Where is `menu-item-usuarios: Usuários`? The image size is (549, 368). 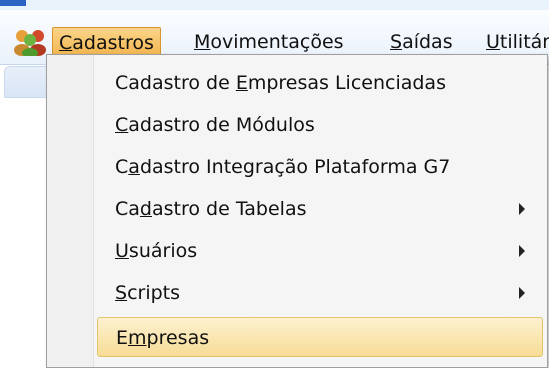 menu-item-usuarios: Usuários is located at coordinates (320, 251).